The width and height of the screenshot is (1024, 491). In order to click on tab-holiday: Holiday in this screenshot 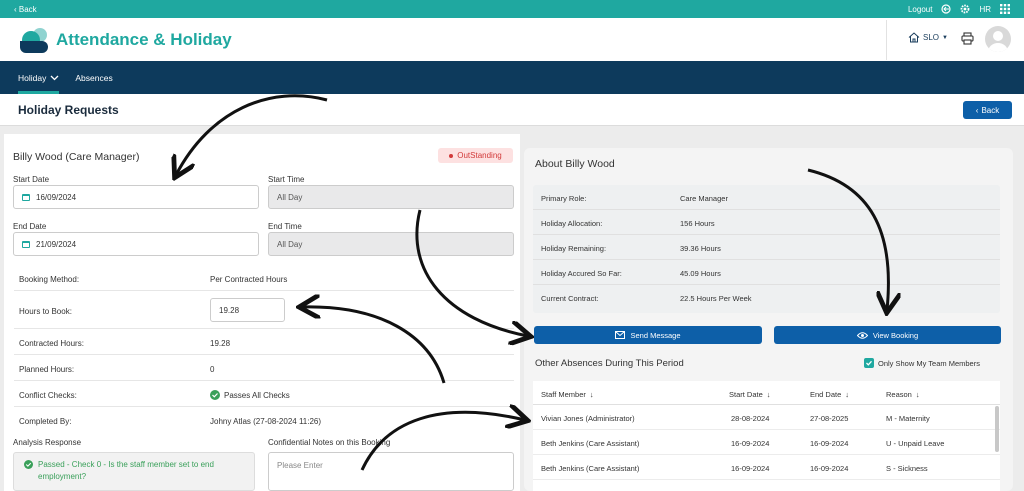, I will do `click(39, 77)`.